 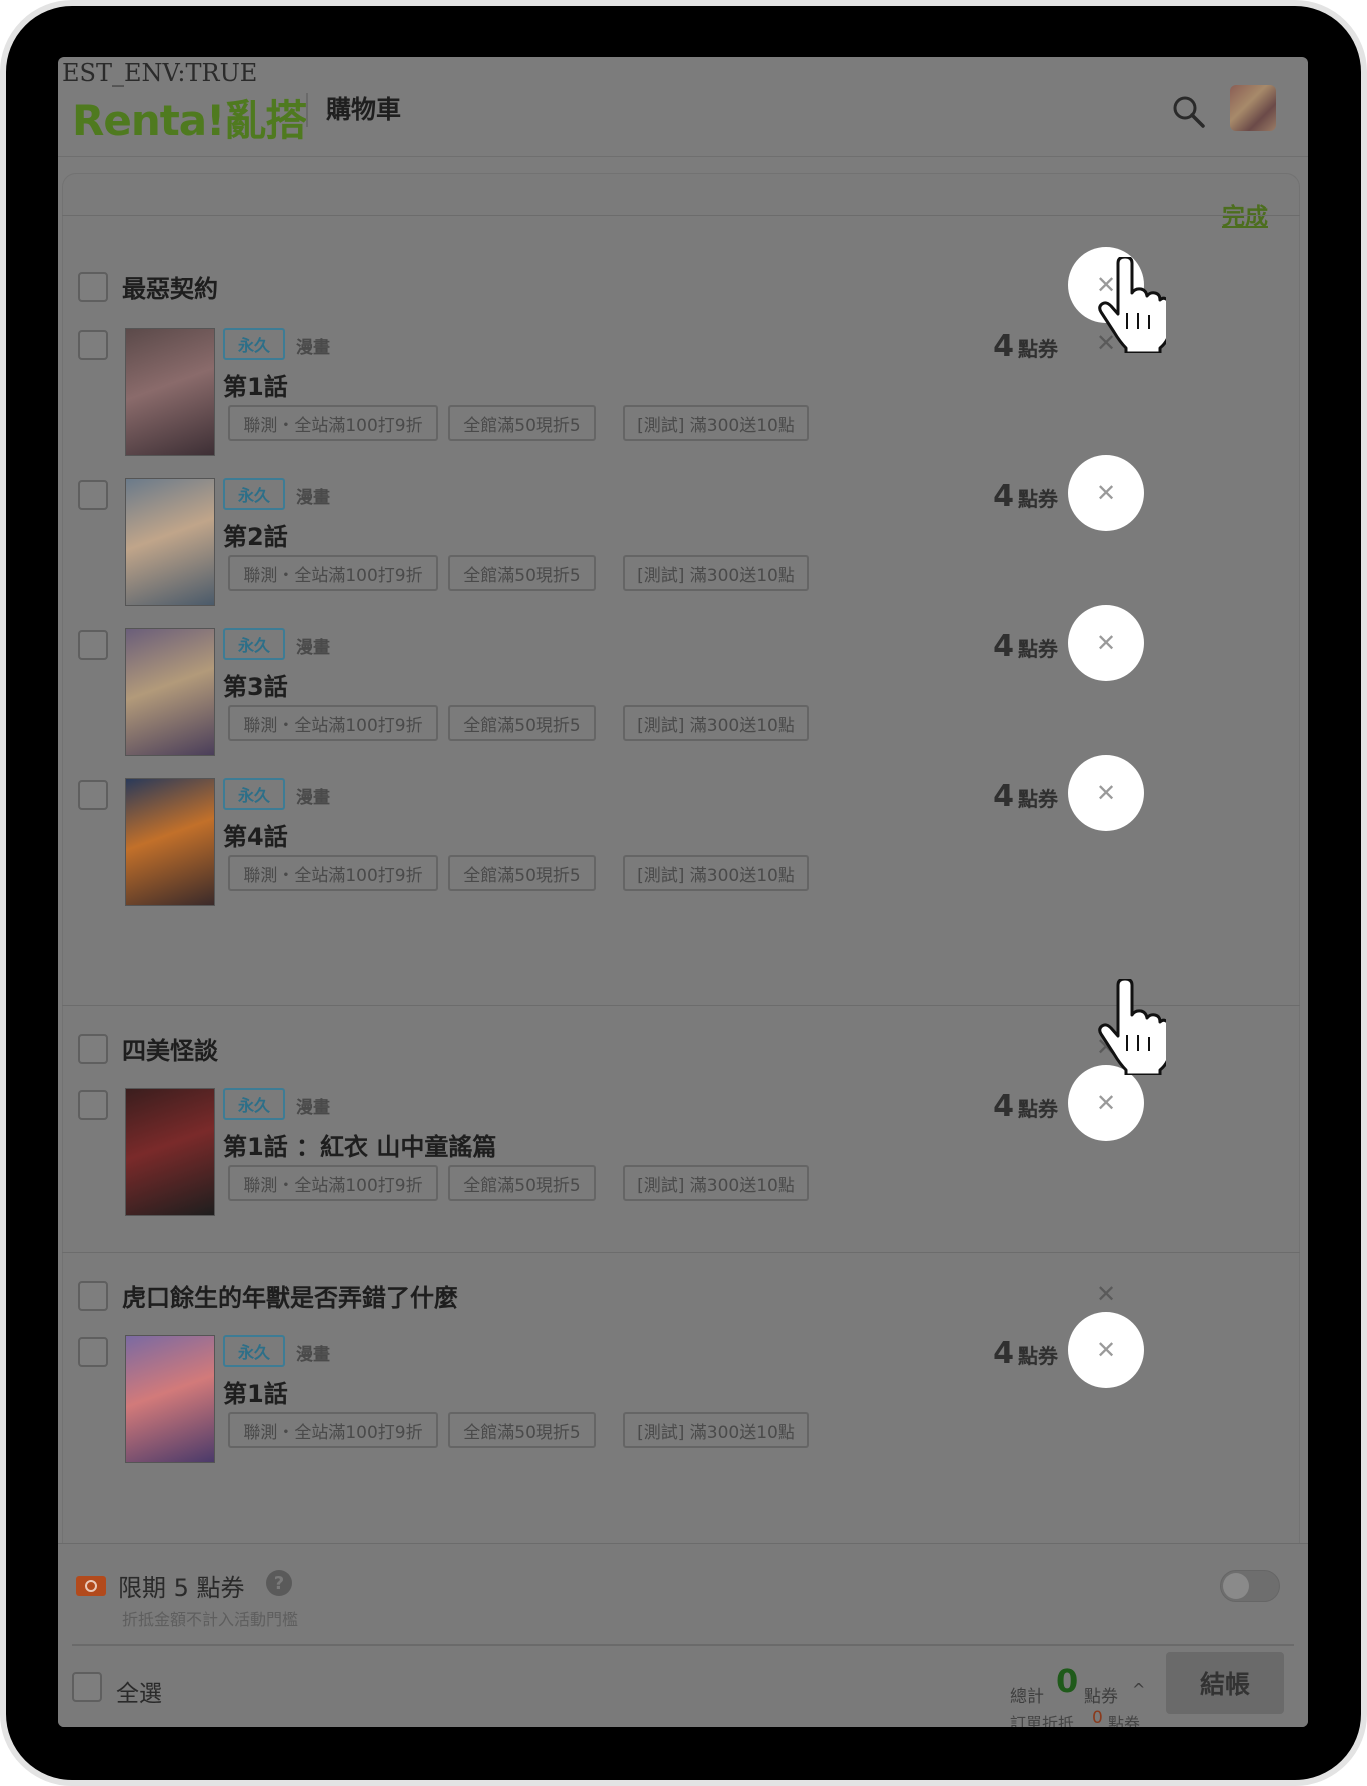 I want to click on discount-value: 0, so click(x=1097, y=1717).